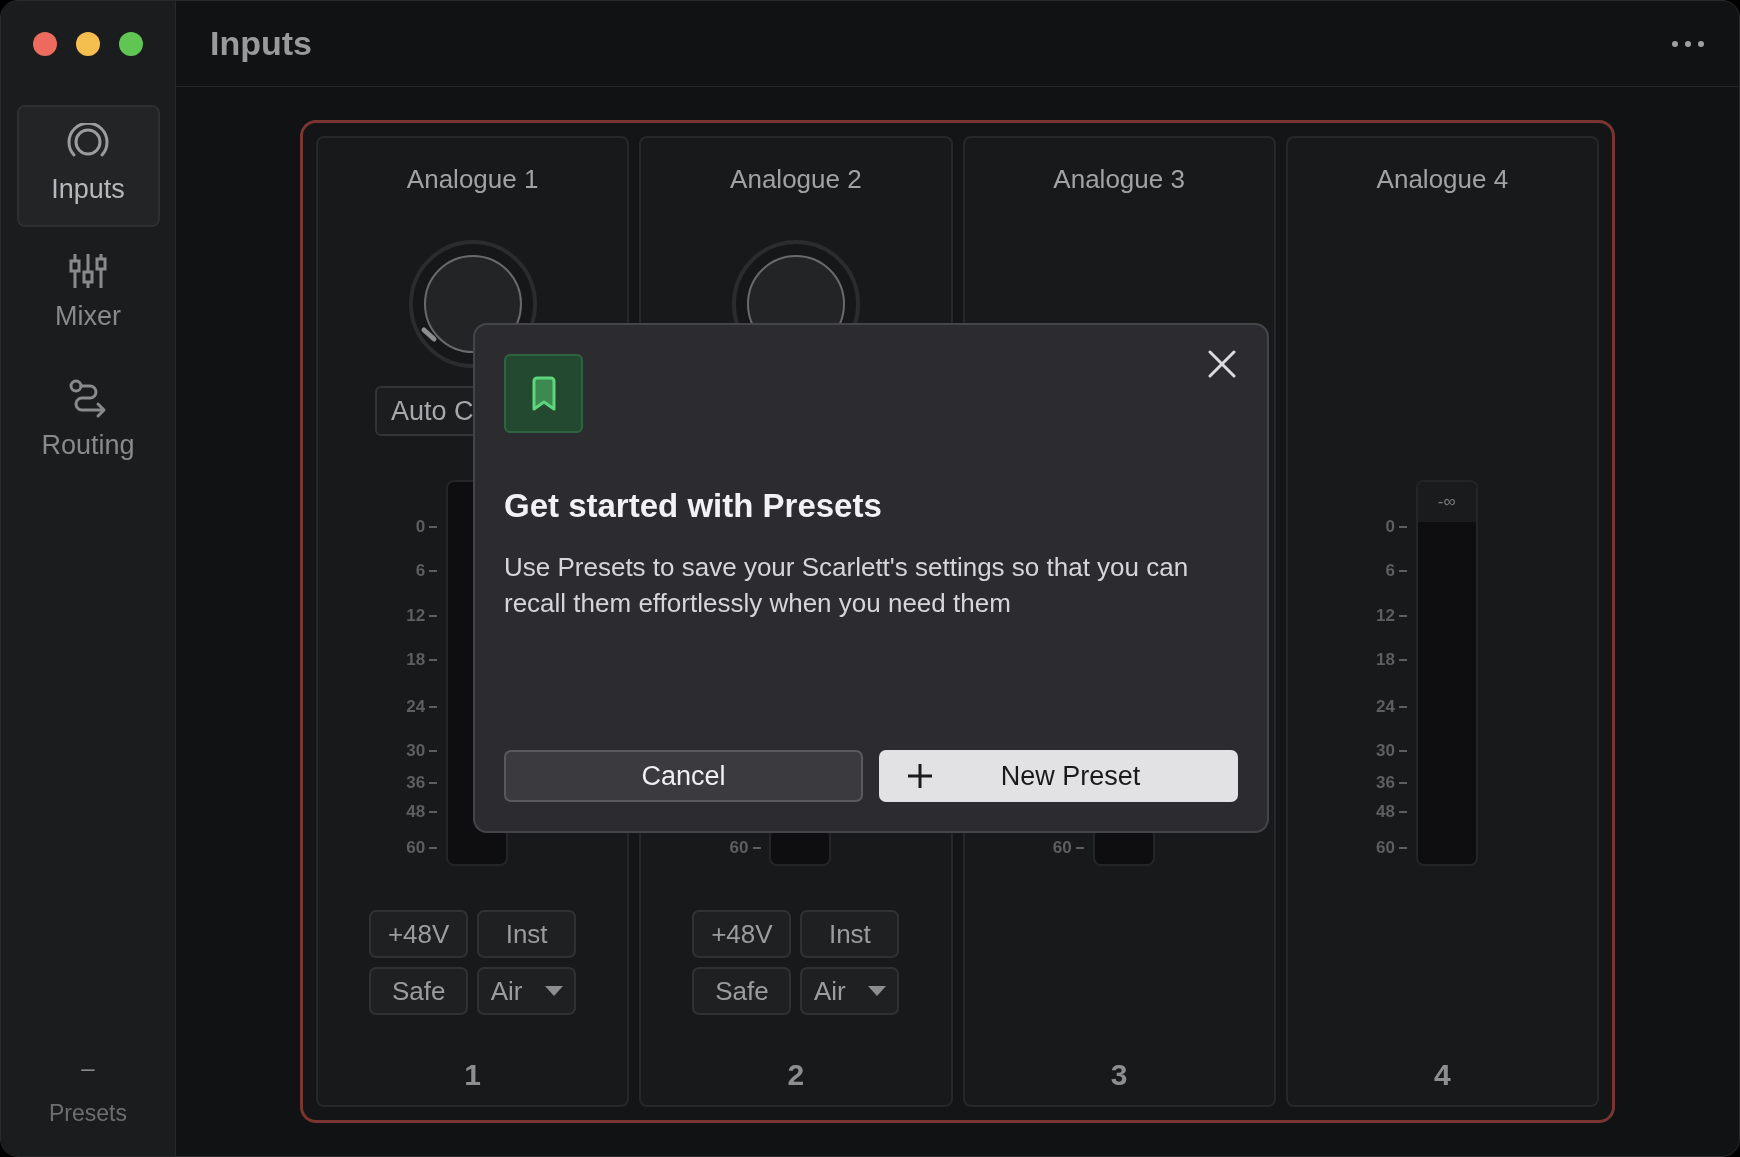 The width and height of the screenshot is (1740, 1157). I want to click on close-window-button, so click(45, 44).